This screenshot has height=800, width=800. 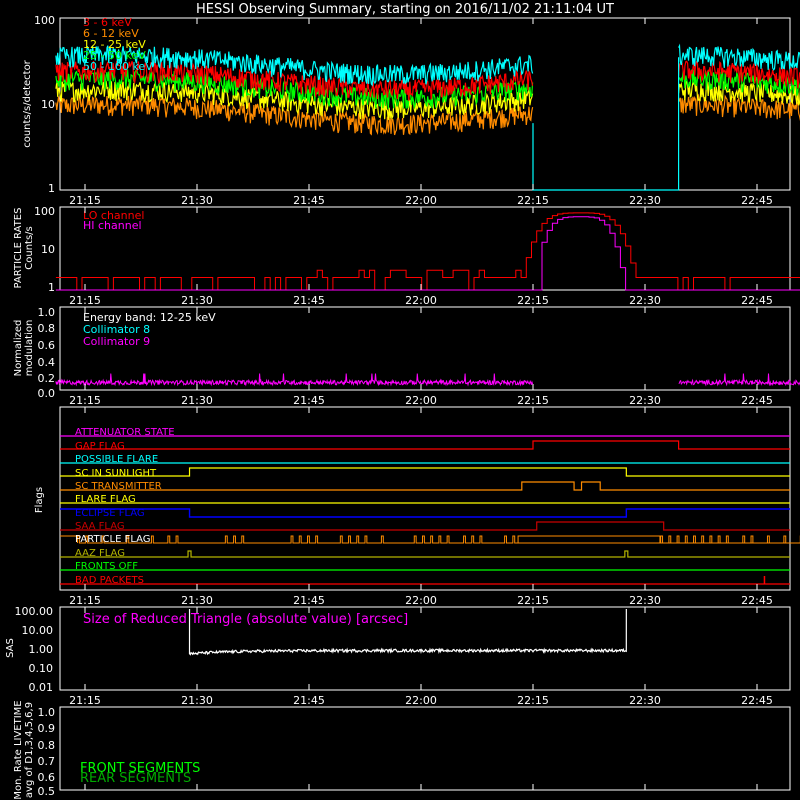 I want to click on sas-ytick-1: 1.00, so click(x=41, y=649).